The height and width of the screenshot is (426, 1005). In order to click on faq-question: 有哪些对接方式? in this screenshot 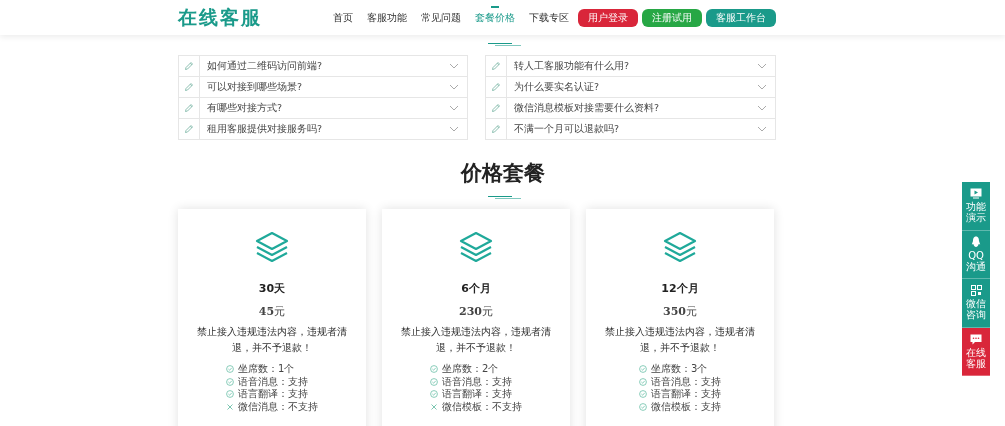, I will do `click(245, 108)`.